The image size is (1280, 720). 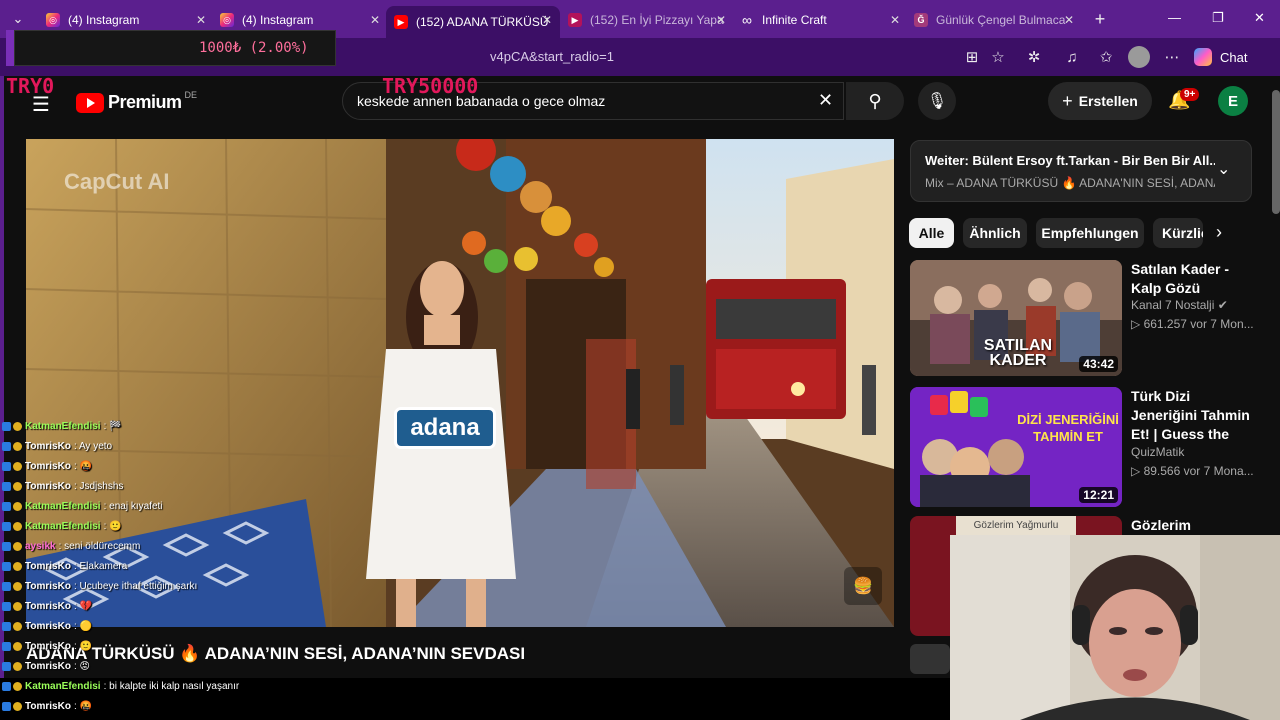 I want to click on more-menu-icon: ⋯, so click(x=1172, y=57).